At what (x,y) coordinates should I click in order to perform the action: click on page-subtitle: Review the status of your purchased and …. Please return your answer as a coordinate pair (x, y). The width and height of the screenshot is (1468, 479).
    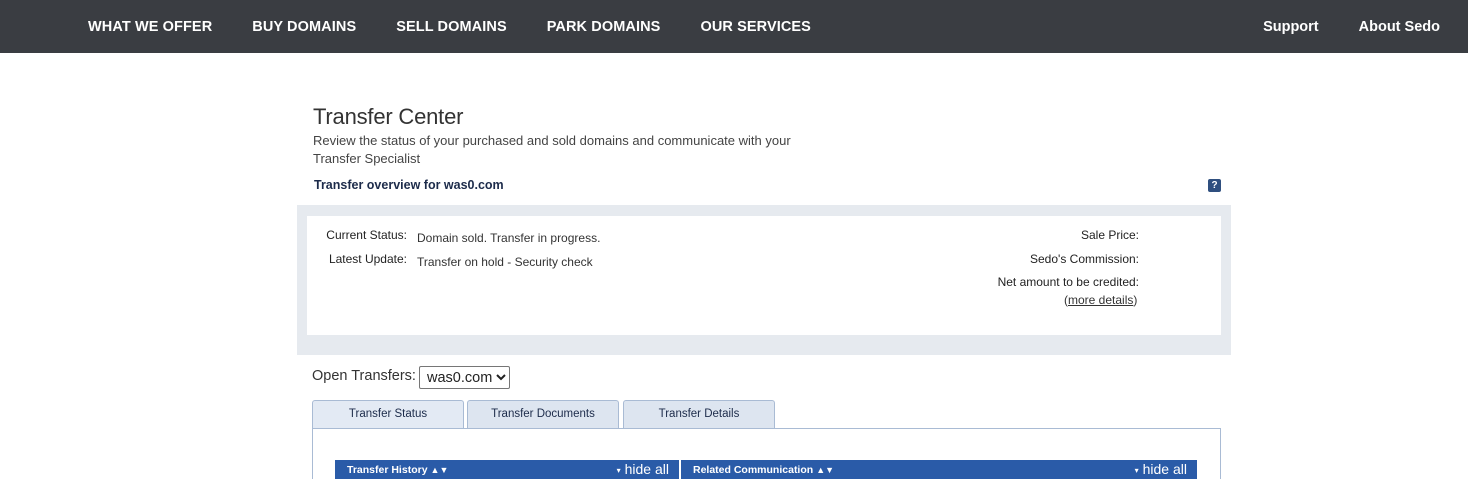
    Looking at the image, I should click on (552, 149).